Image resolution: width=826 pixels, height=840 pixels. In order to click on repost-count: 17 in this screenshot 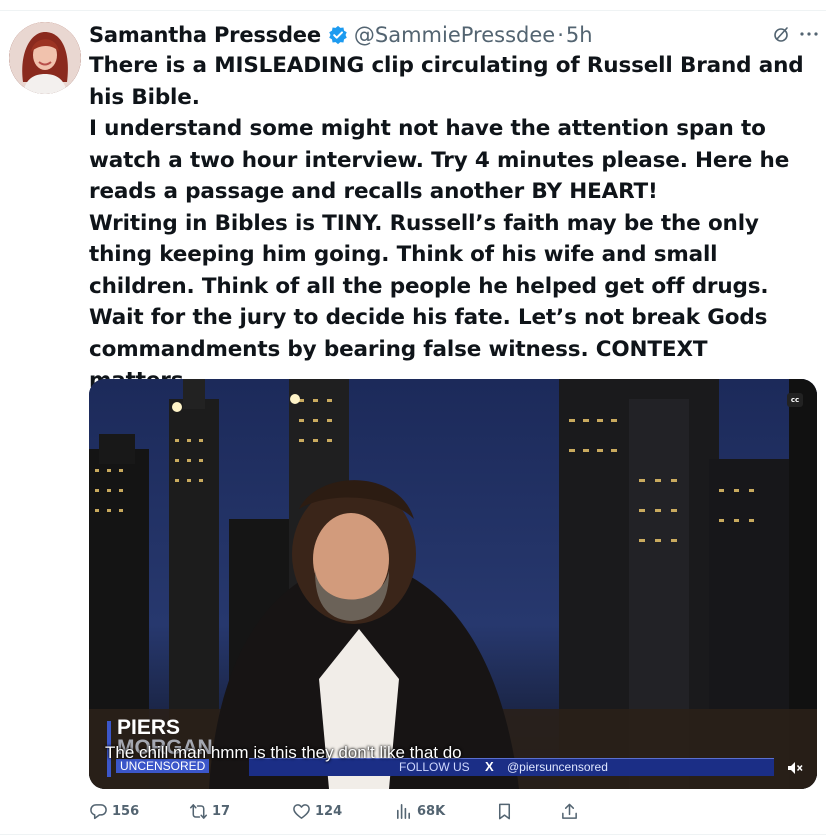, I will do `click(221, 811)`.